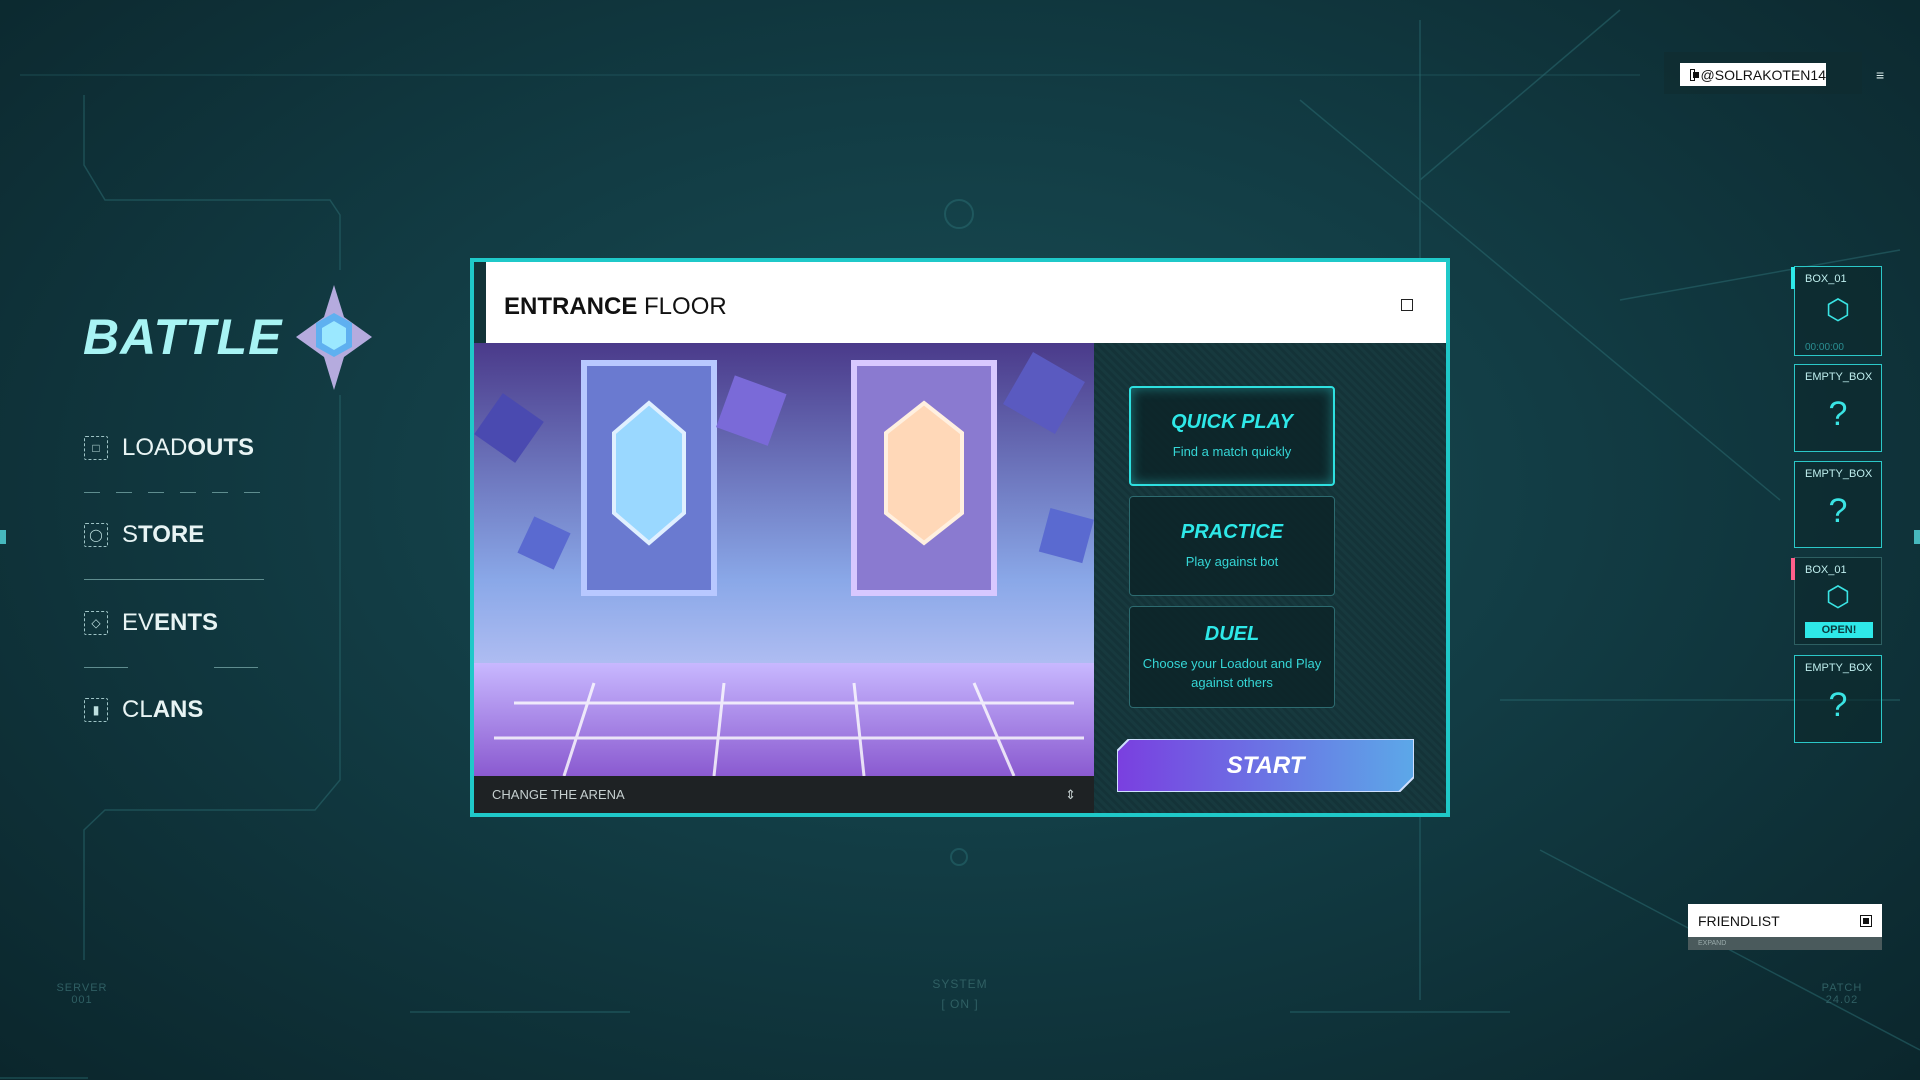 The height and width of the screenshot is (1080, 1920). What do you see at coordinates (163, 709) in the screenshot?
I see `nav-label: CLANS` at bounding box center [163, 709].